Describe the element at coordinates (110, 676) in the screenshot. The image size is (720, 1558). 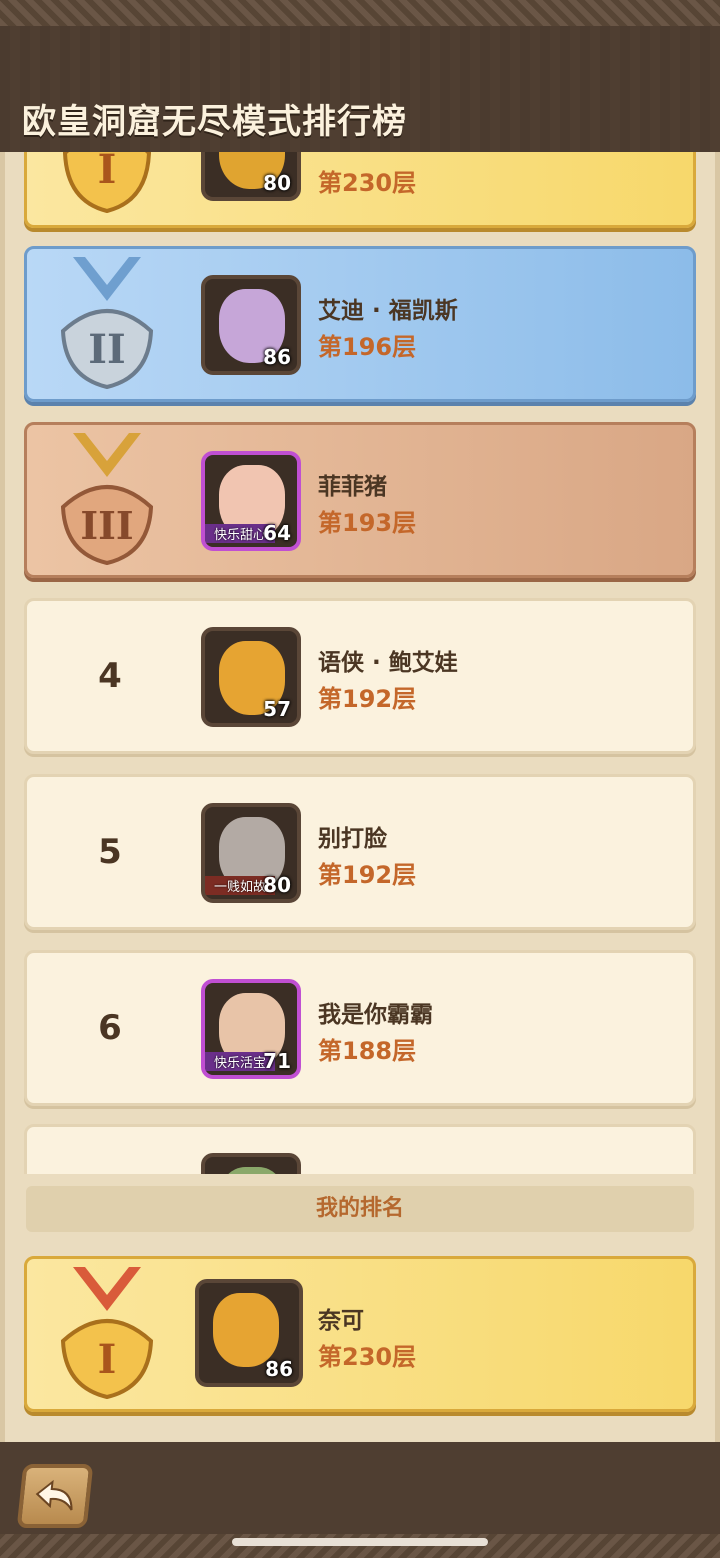
I see `rank-number: 4` at that location.